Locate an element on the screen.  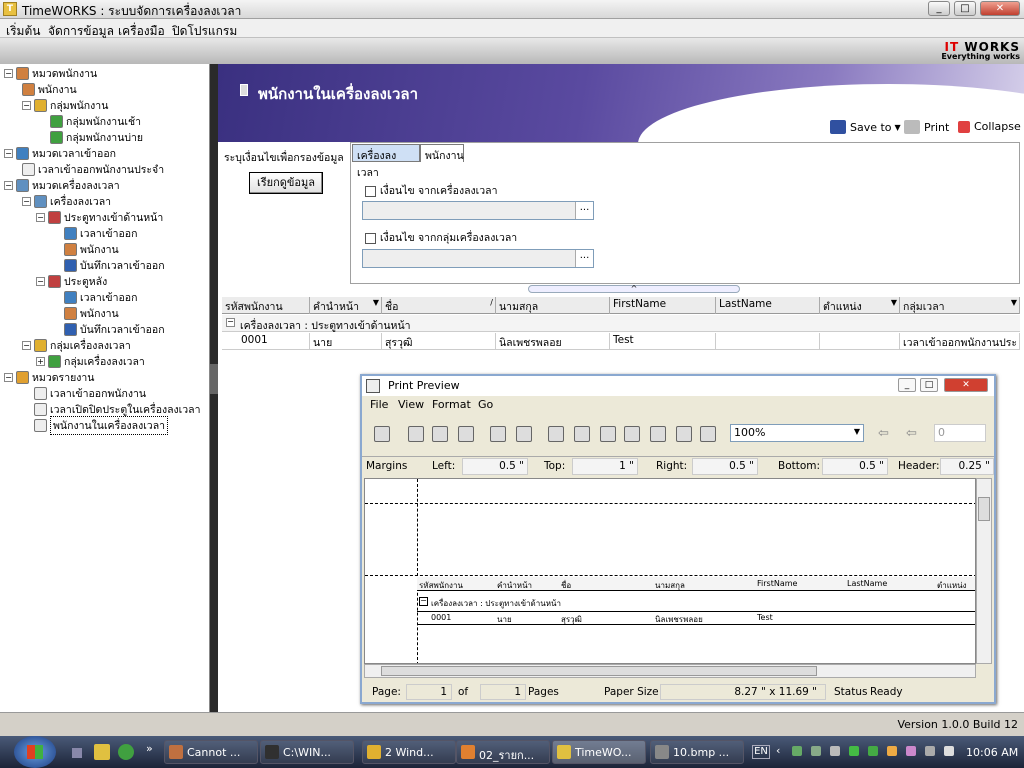
tree-item: − ประตูหลัง is located at coordinates (71, 281).